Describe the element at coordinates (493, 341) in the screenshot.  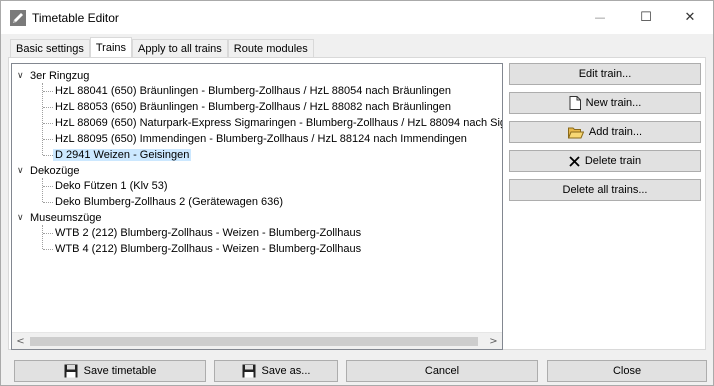
I see `scroll-right-icon: >` at that location.